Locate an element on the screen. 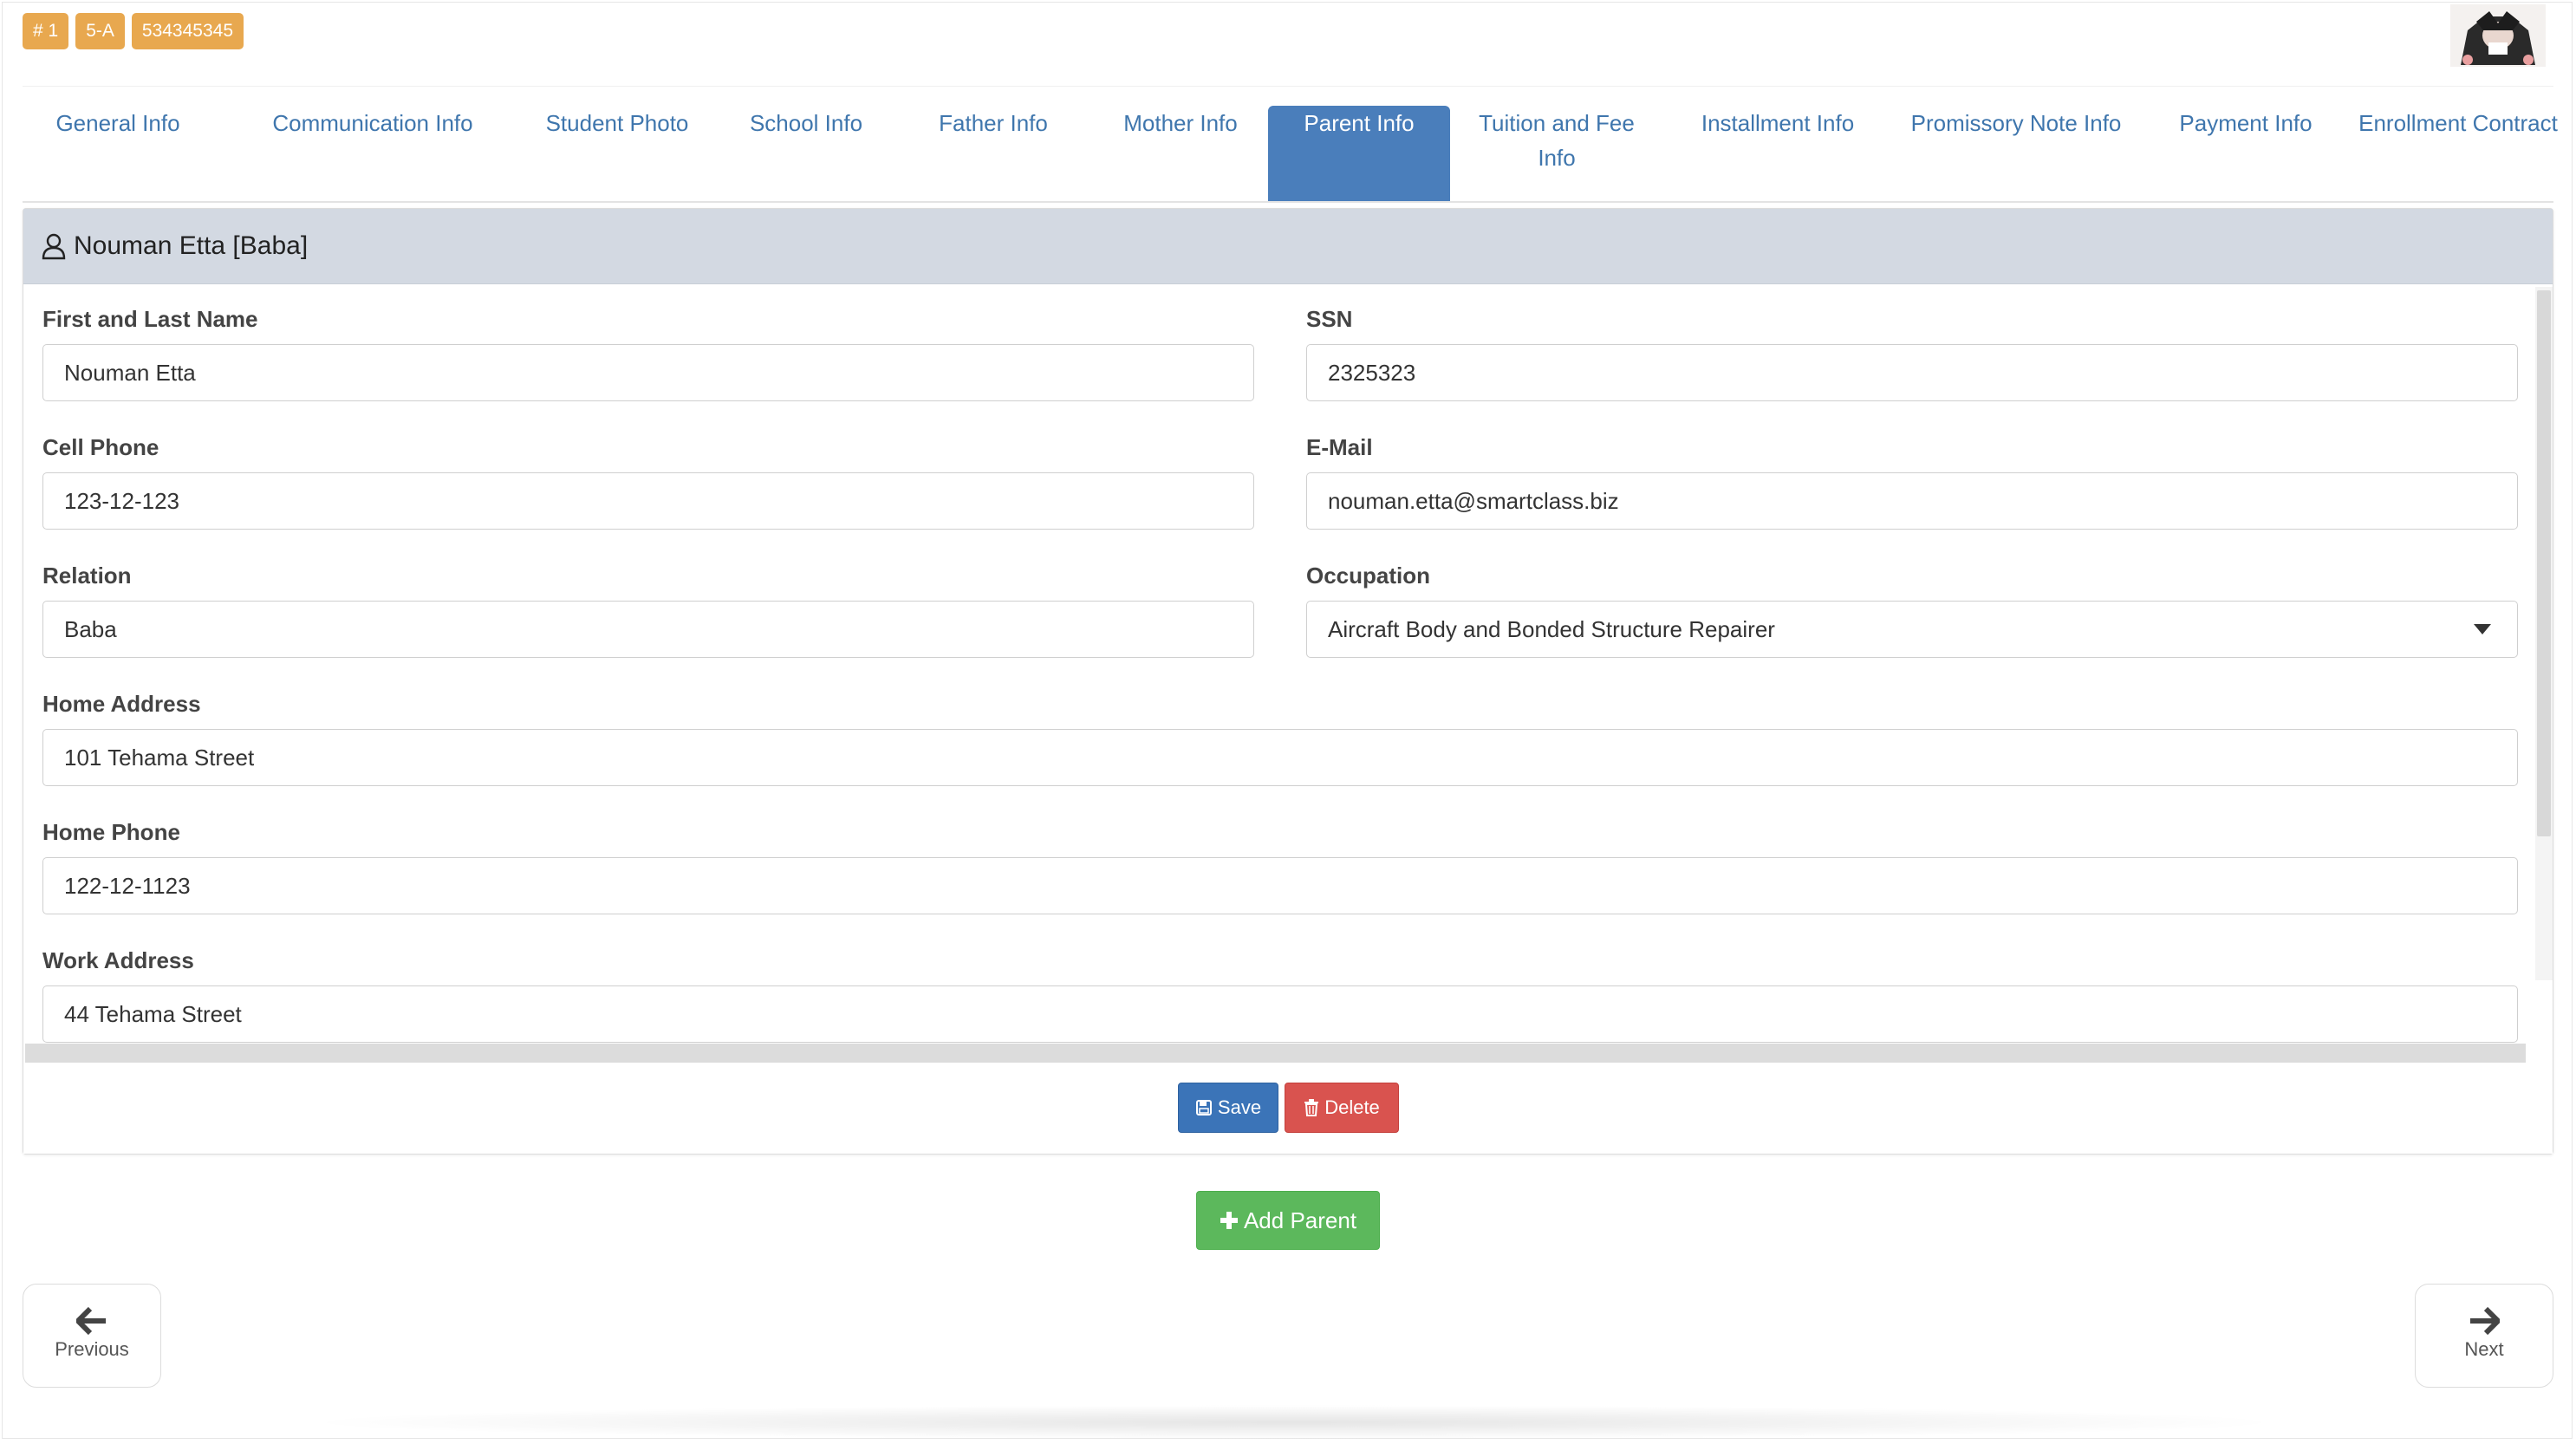 The width and height of the screenshot is (2576, 1444). caret-down-icon is located at coordinates (2482, 629).